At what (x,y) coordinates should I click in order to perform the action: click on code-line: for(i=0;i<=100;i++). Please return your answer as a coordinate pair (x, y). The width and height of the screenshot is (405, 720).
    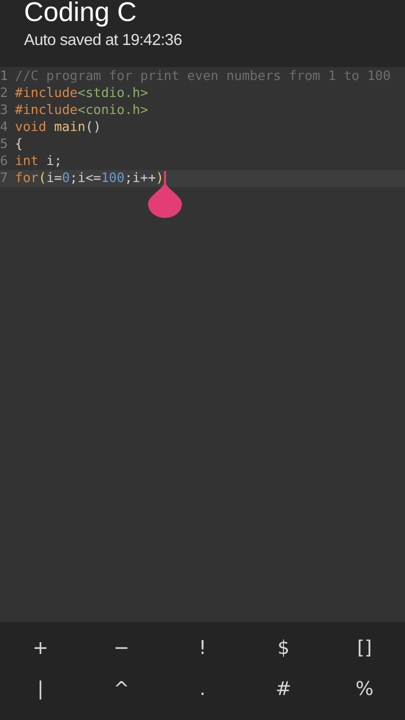
    Looking at the image, I should click on (89, 178).